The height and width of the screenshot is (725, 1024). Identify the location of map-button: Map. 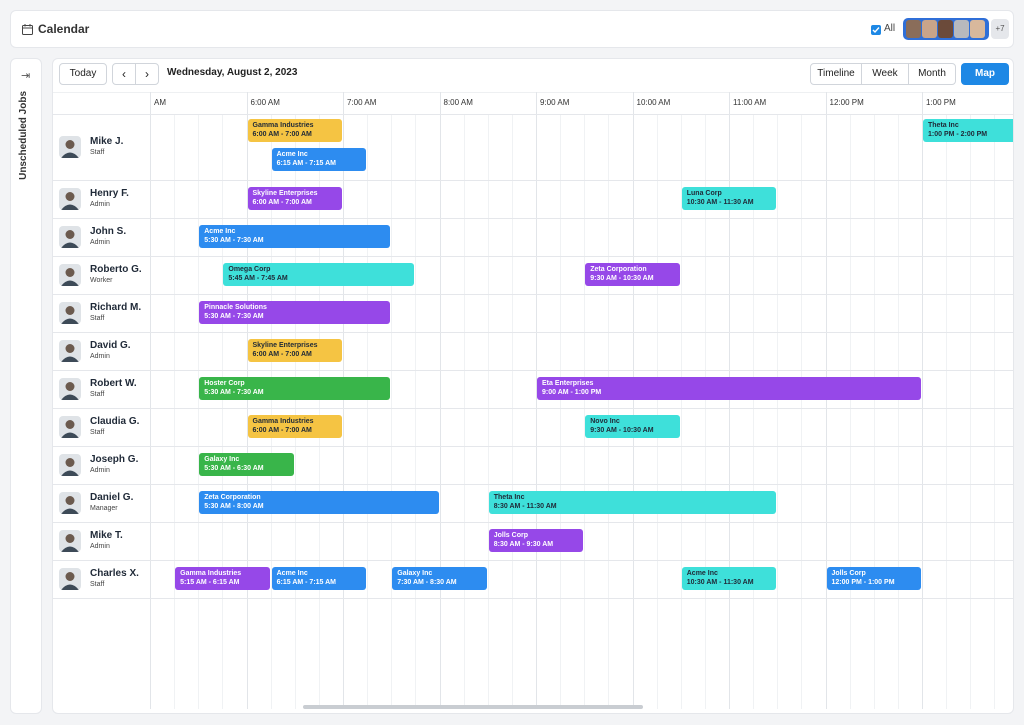
(985, 74).